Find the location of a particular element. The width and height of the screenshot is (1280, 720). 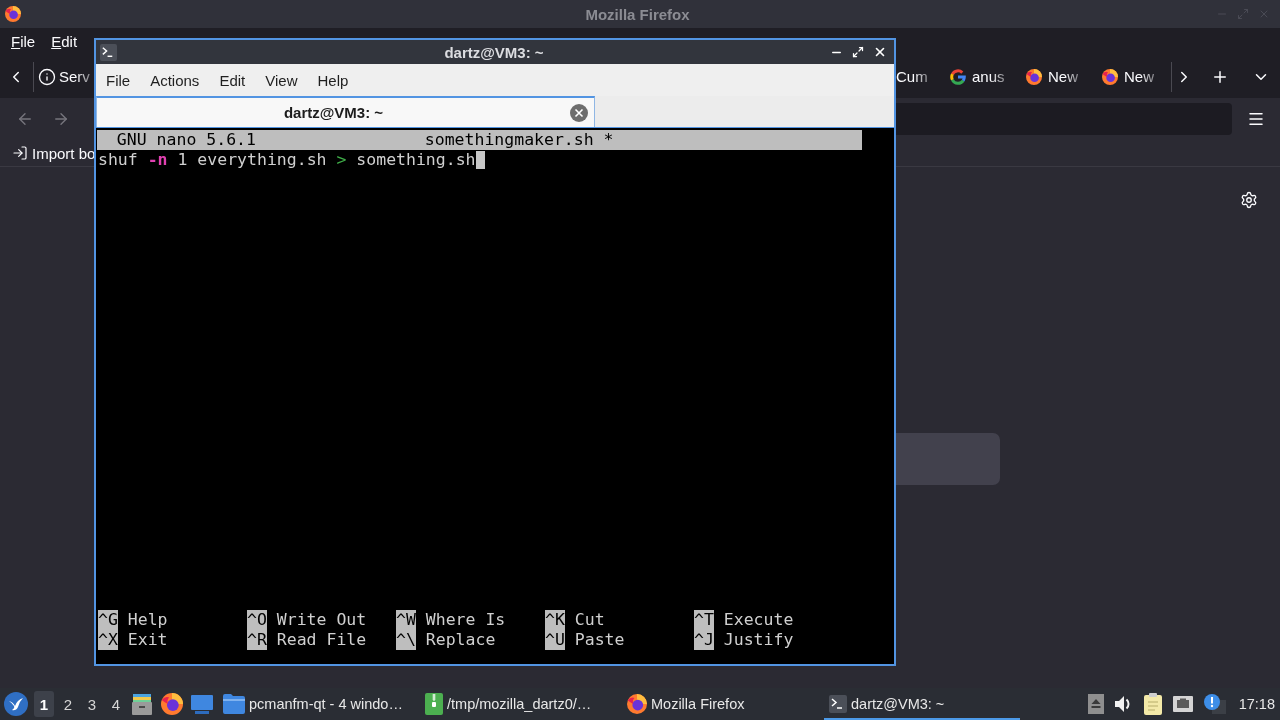

g-logo-icon is located at coordinates (958, 76).